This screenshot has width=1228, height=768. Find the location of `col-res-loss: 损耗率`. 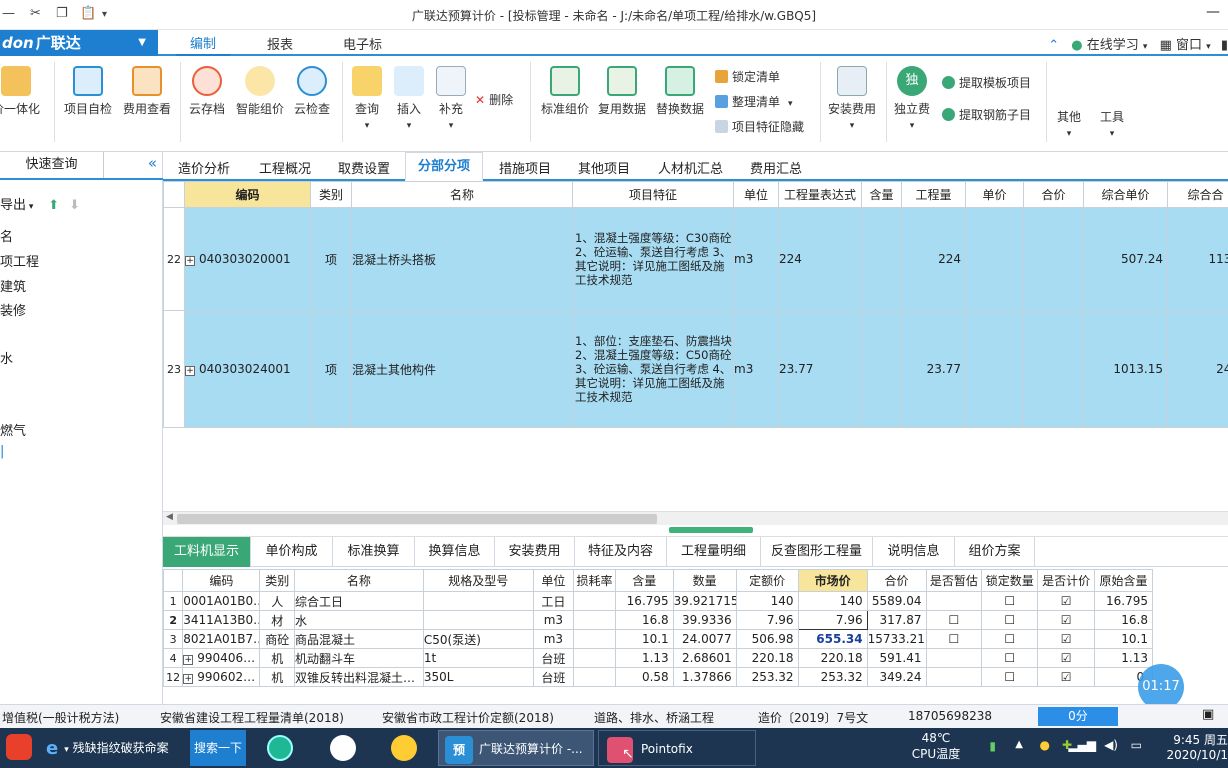

col-res-loss: 损耗率 is located at coordinates (594, 580).